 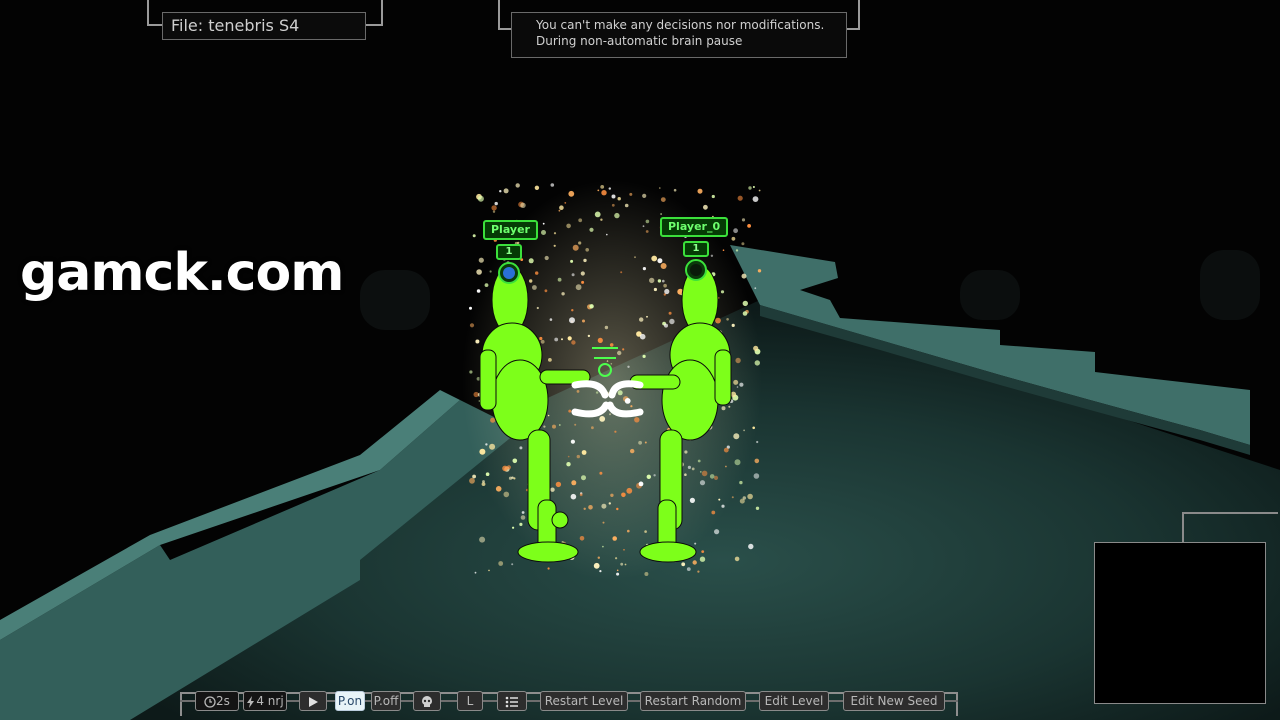 I want to click on list-button, so click(x=512, y=701).